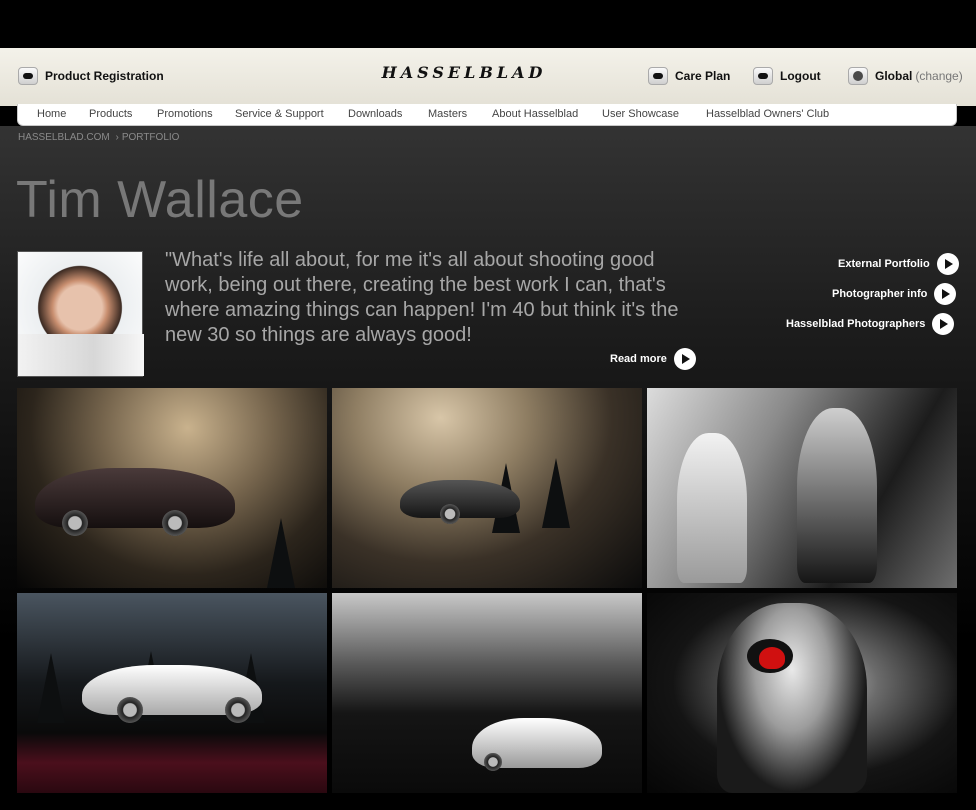 The height and width of the screenshot is (810, 976). I want to click on breadcrumb-root-link: HASSELBLAD.COM, so click(64, 137).